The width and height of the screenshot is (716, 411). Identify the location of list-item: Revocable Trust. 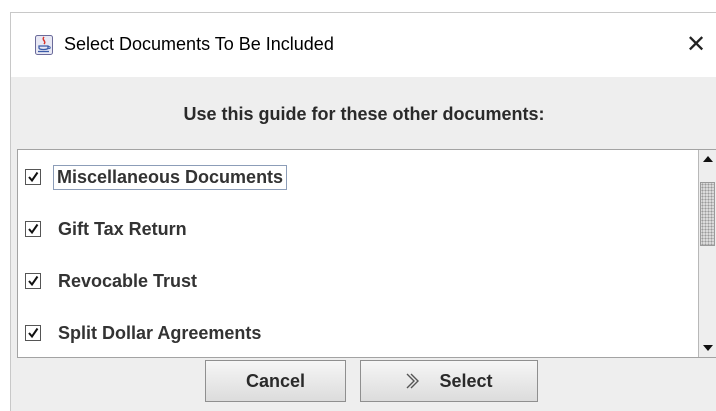
(358, 279).